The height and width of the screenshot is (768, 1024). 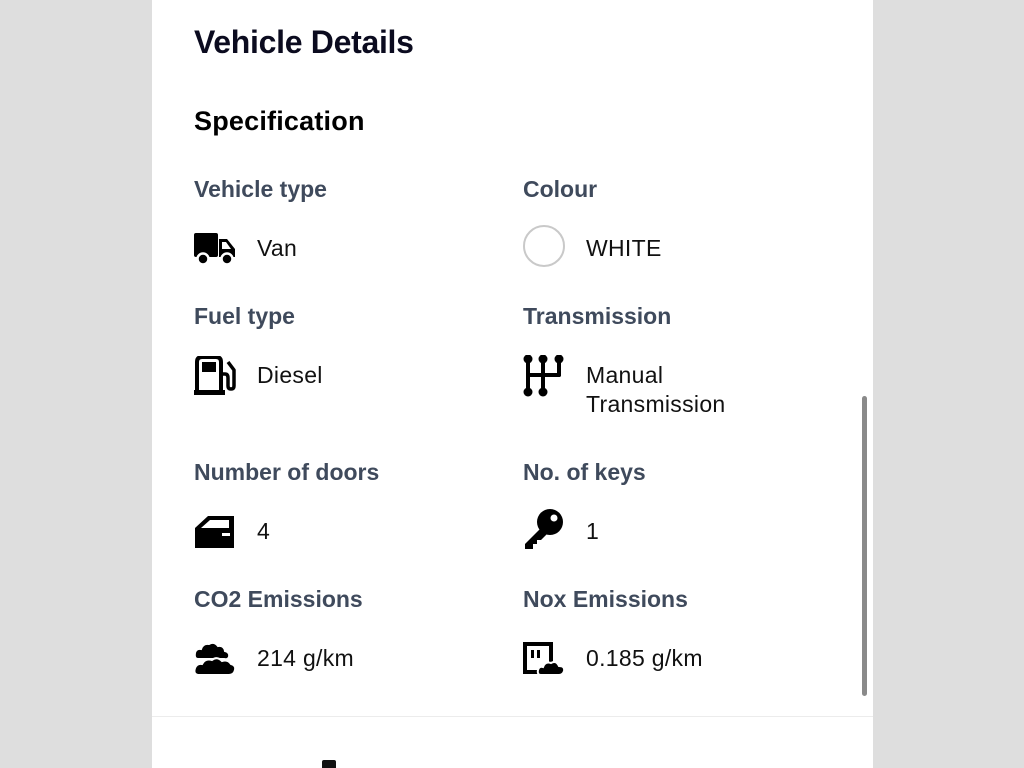 What do you see at coordinates (544, 659) in the screenshot?
I see `emissions-meter-icon` at bounding box center [544, 659].